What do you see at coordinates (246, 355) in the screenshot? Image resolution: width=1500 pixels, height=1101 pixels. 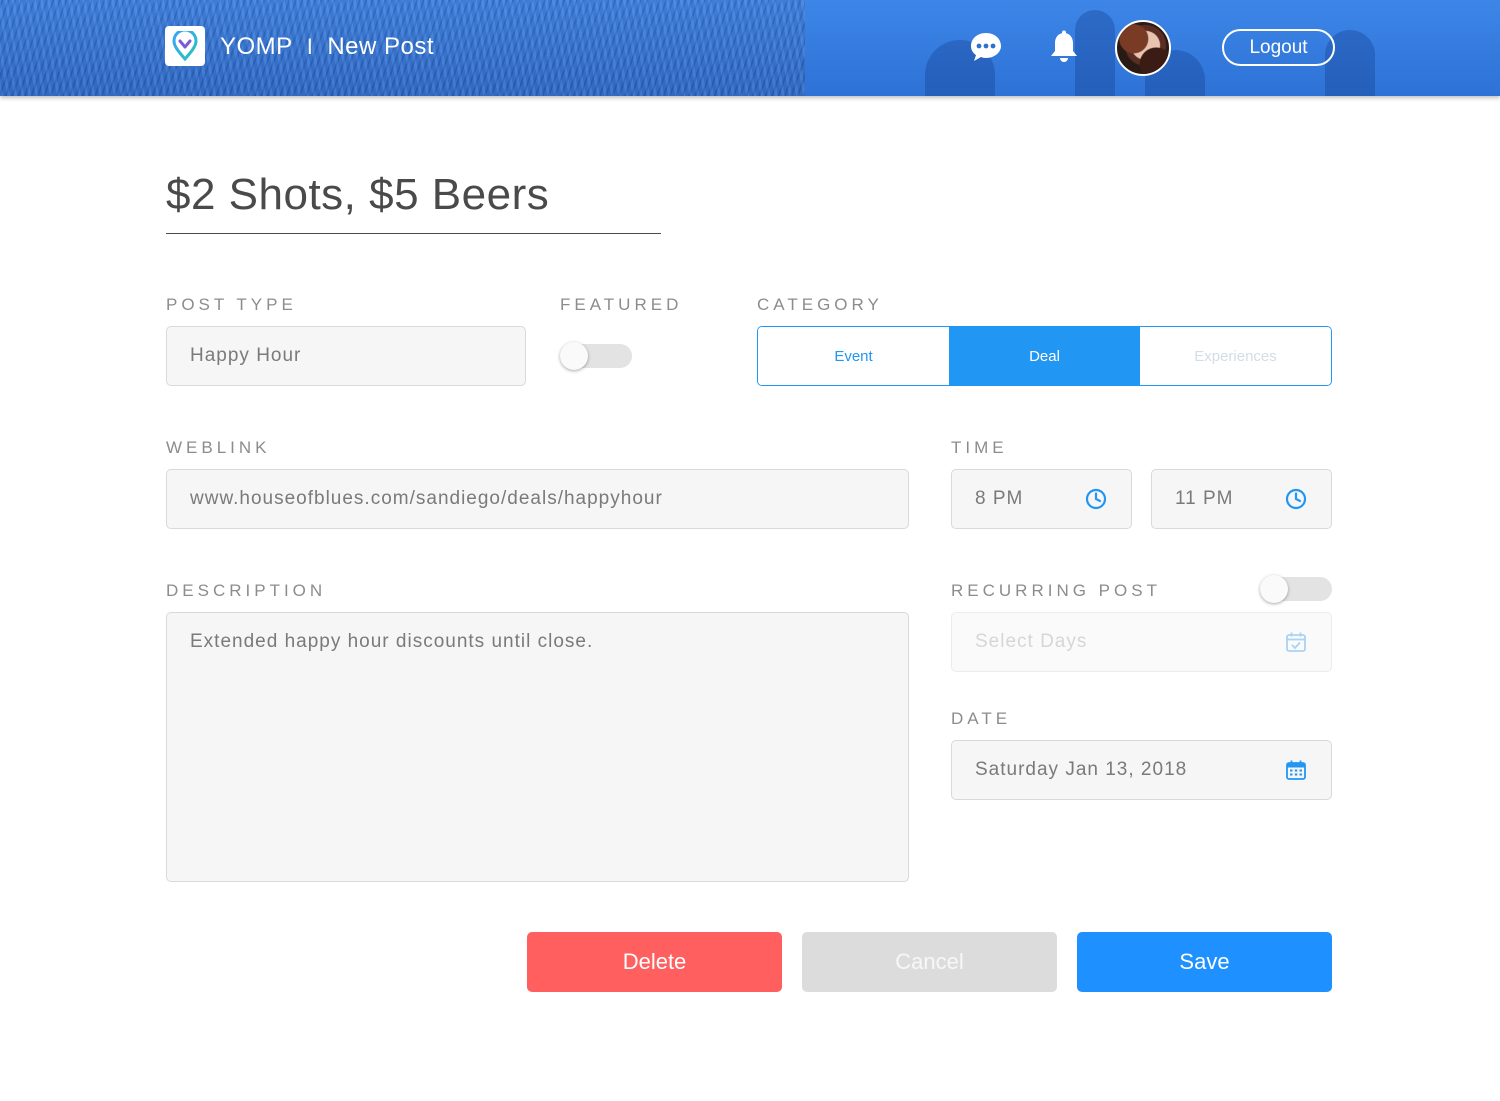 I see `post-type-value: Happy Hour` at bounding box center [246, 355].